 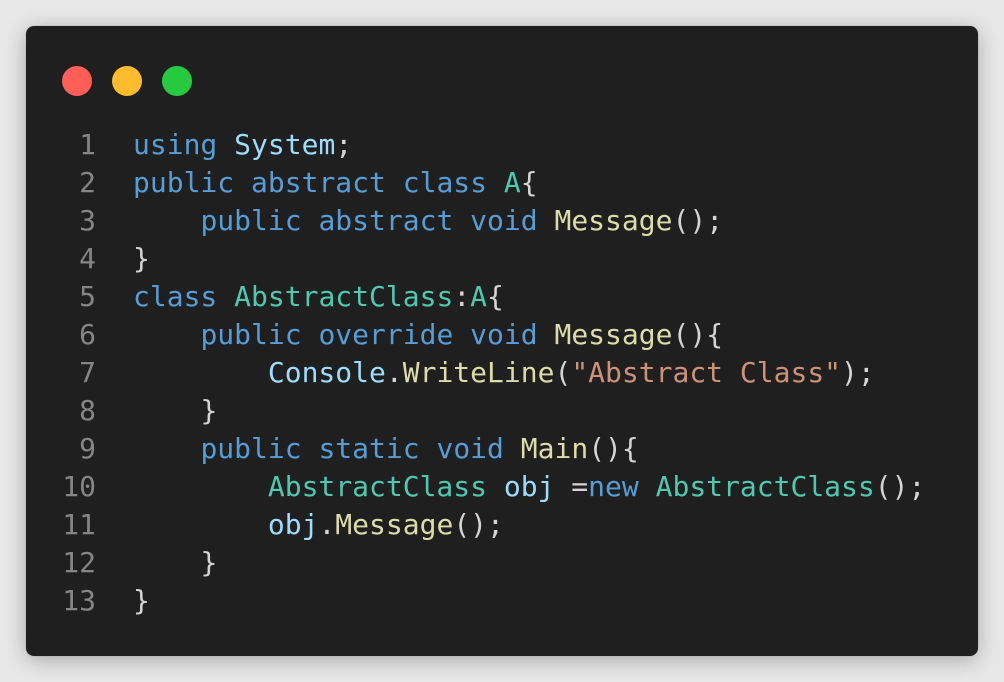 I want to click on line-number: 12, so click(x=79, y=562).